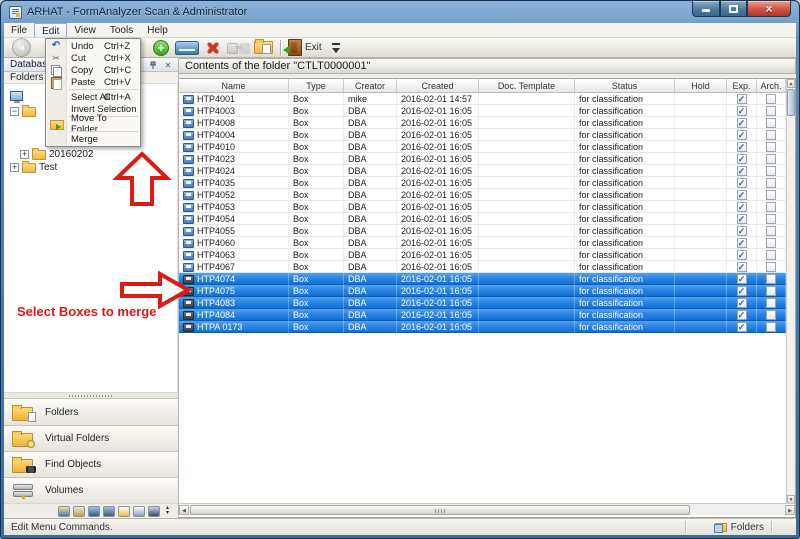  Describe the element at coordinates (706, 9) in the screenshot. I see `minimize-button` at that location.